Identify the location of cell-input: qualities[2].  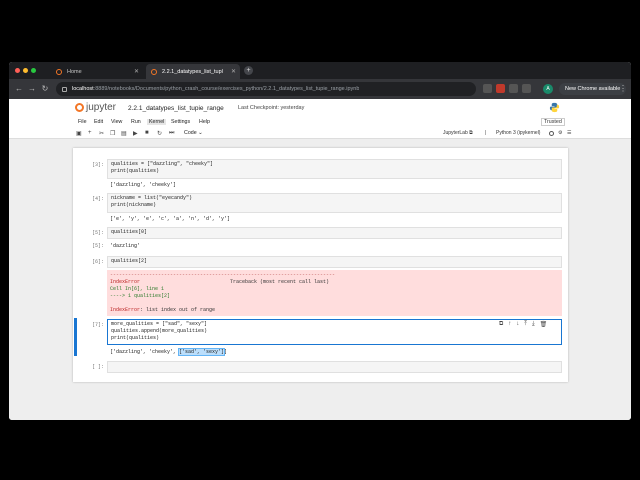
(334, 262).